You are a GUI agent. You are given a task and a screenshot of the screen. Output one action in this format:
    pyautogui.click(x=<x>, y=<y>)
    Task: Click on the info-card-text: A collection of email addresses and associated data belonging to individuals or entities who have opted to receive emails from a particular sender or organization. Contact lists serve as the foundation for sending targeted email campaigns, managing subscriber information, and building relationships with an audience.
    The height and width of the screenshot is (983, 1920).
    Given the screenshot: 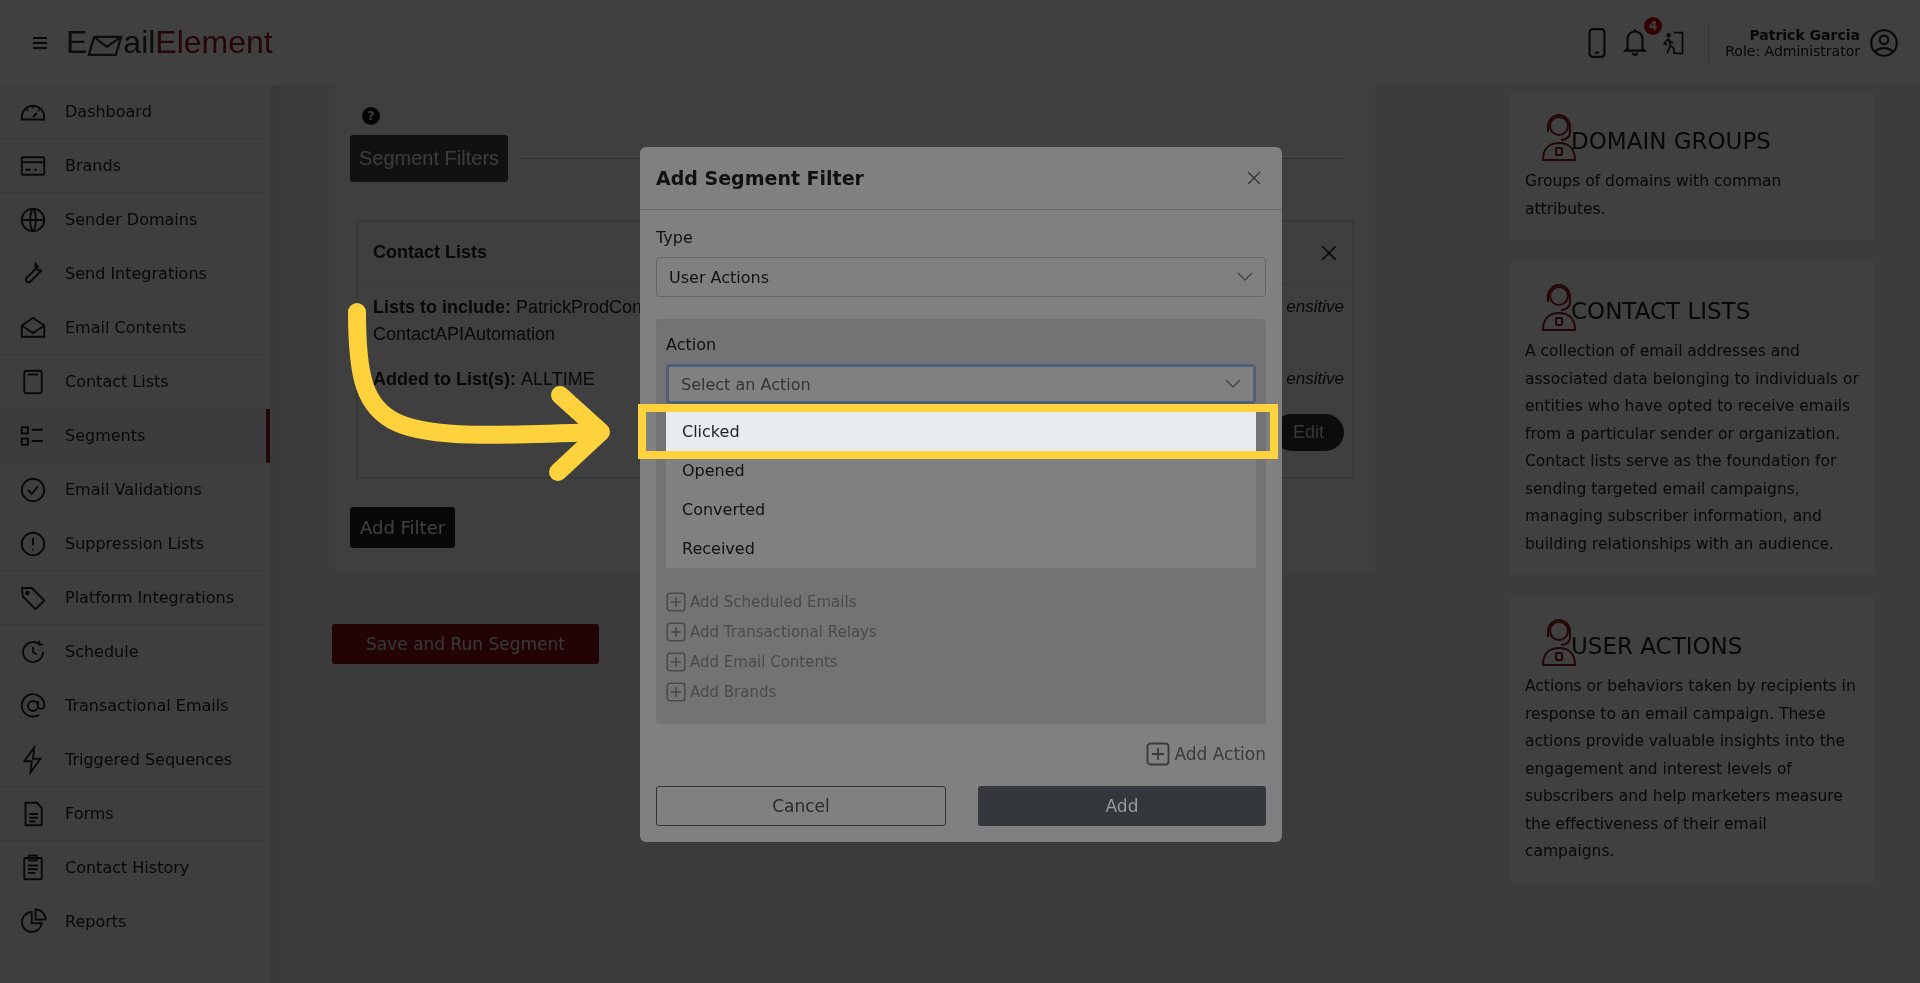 What is the action you would take?
    pyautogui.click(x=1692, y=448)
    